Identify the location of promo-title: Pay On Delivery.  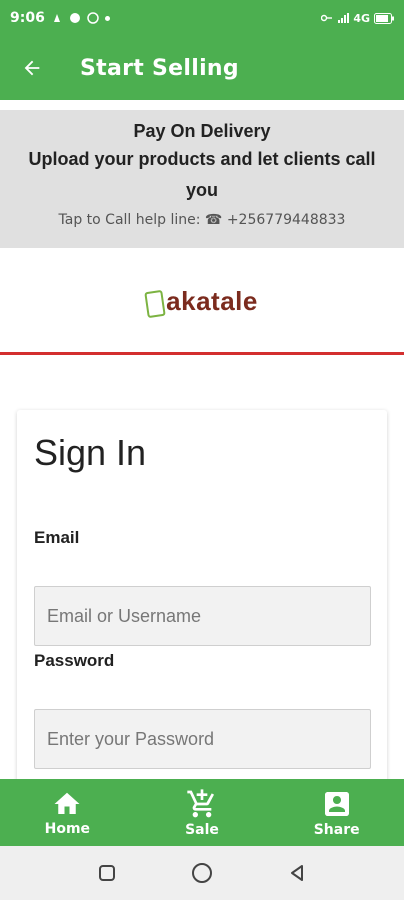
(202, 131).